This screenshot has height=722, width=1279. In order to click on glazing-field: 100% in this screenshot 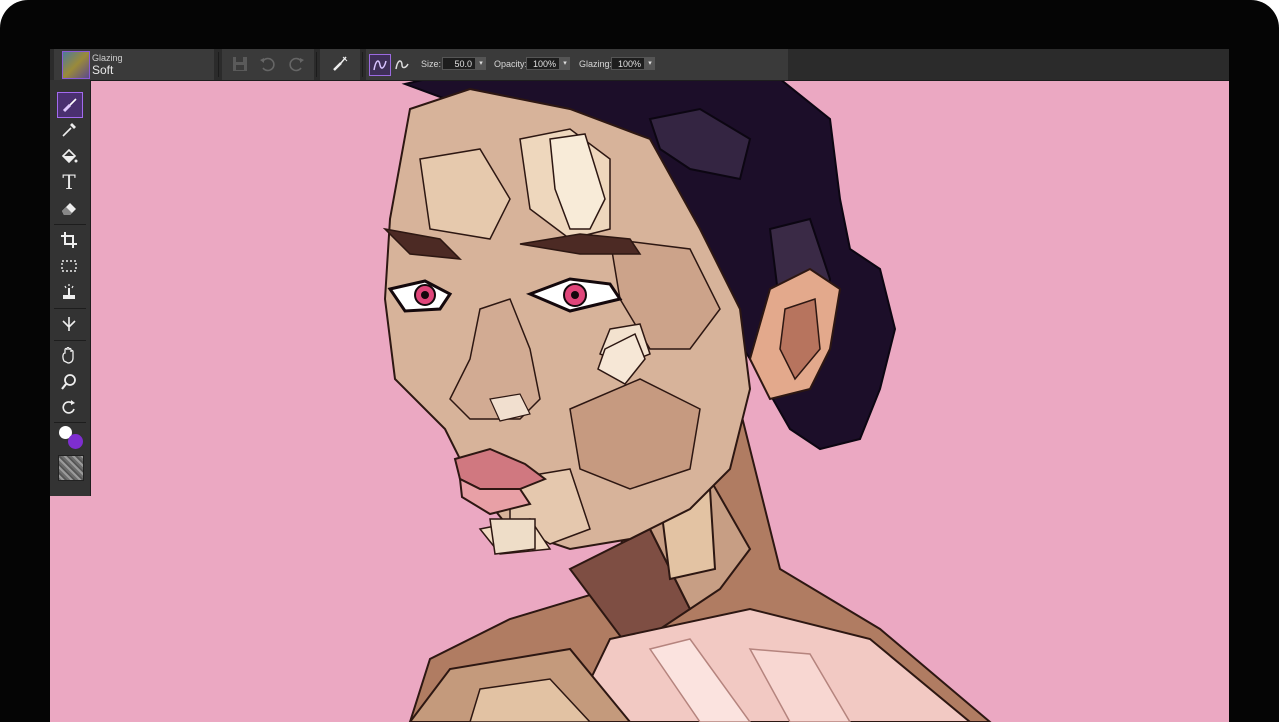, I will do `click(628, 63)`.